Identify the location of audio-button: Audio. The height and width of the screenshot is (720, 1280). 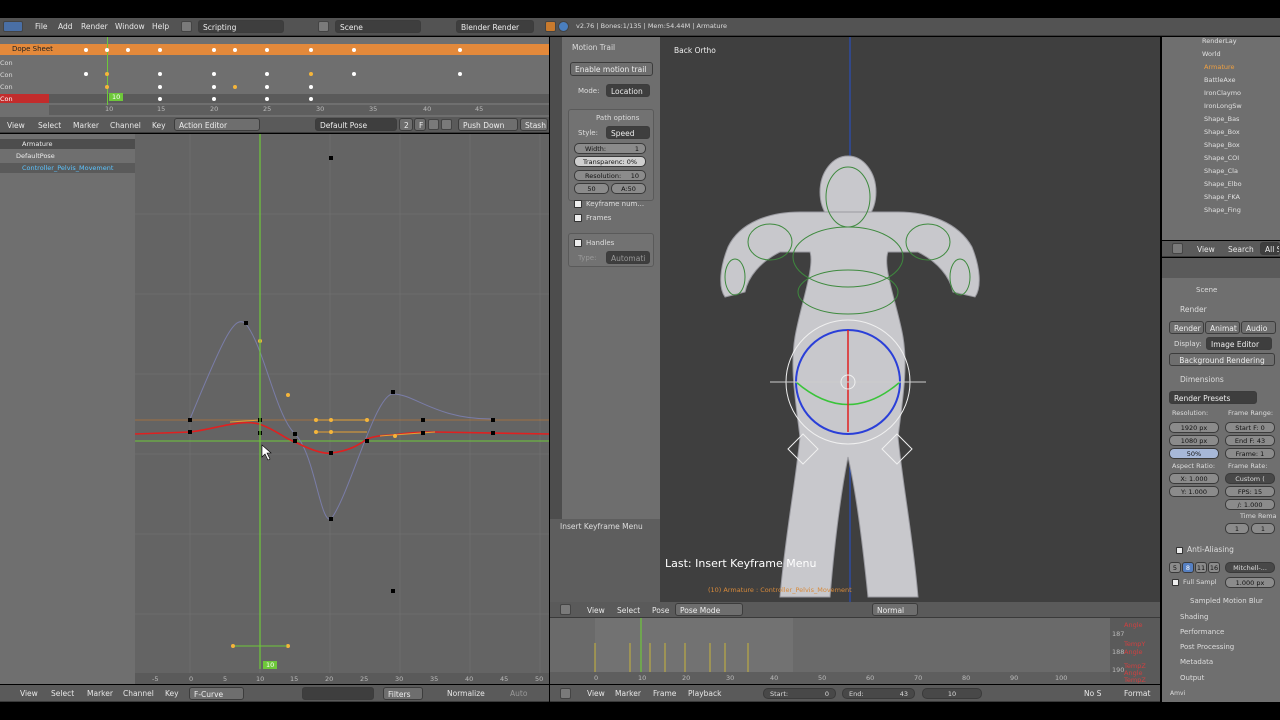
(1258, 327).